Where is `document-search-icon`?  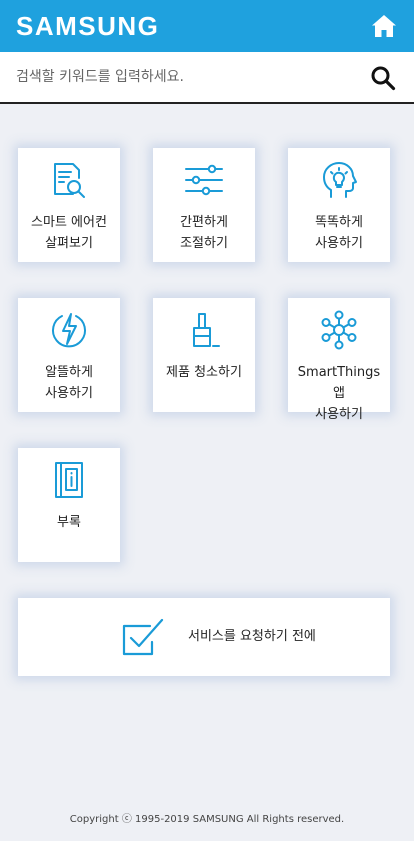
document-search-icon is located at coordinates (69, 180).